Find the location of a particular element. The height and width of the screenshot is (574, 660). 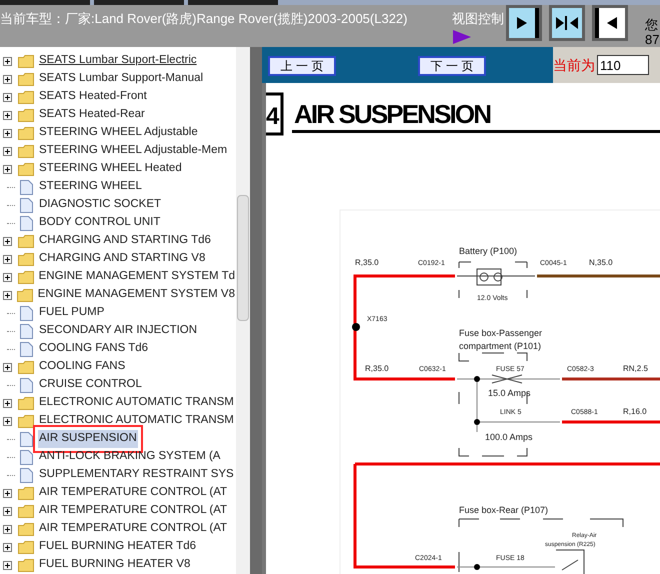

tree-item: AIR SUSPENSION is located at coordinates (88, 439).